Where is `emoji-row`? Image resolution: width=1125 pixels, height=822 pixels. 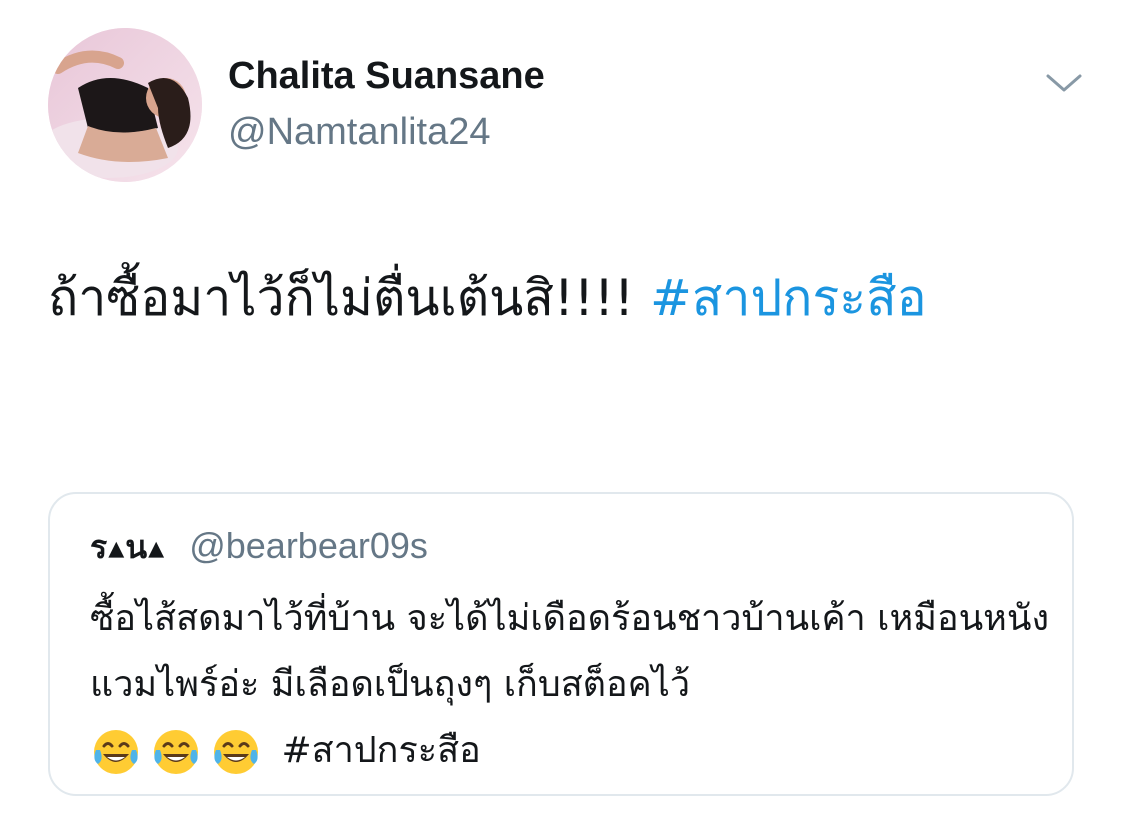
emoji-row is located at coordinates (180, 752).